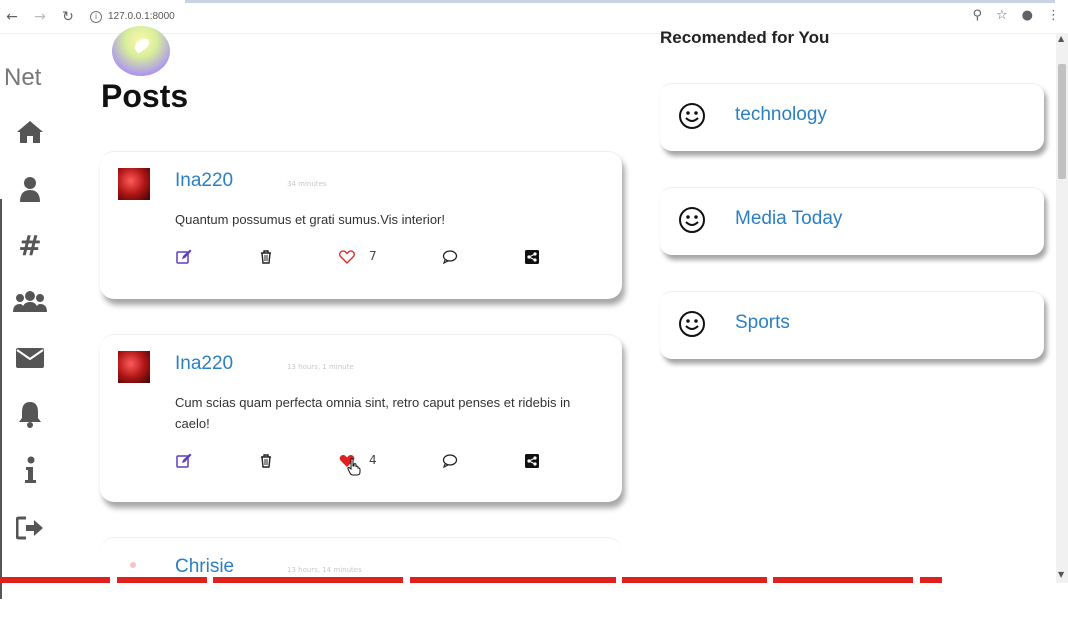 This screenshot has width=1068, height=617. What do you see at coordinates (781, 115) in the screenshot?
I see `recommendation-label: technology` at bounding box center [781, 115].